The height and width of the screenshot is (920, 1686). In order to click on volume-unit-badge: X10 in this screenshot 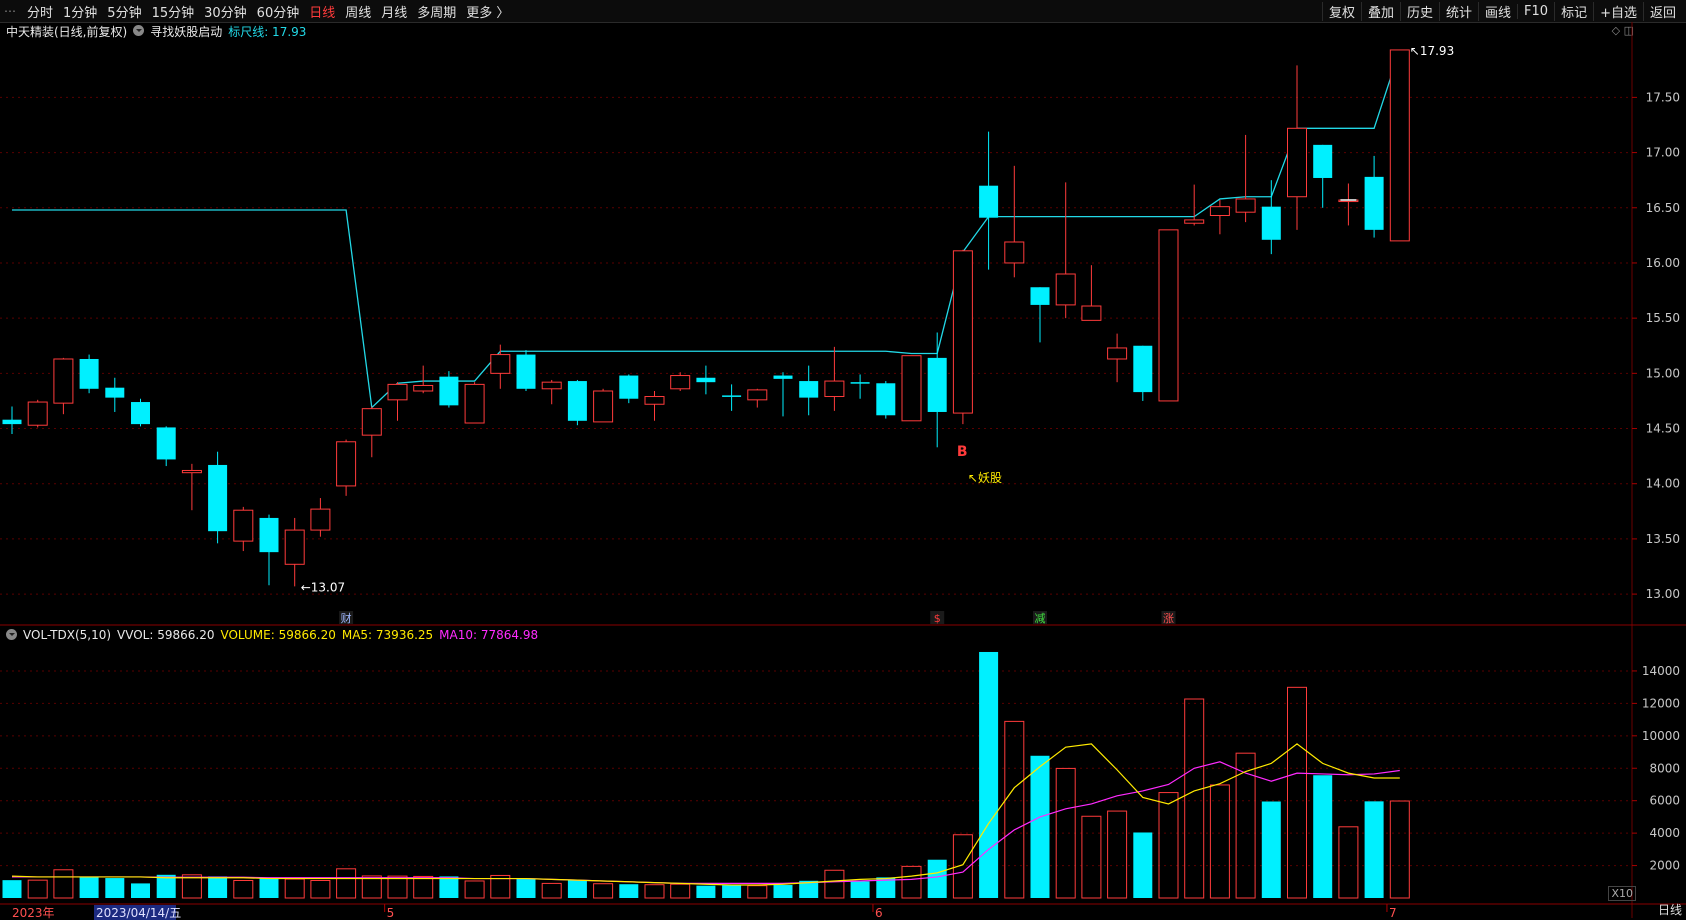, I will do `click(1622, 893)`.